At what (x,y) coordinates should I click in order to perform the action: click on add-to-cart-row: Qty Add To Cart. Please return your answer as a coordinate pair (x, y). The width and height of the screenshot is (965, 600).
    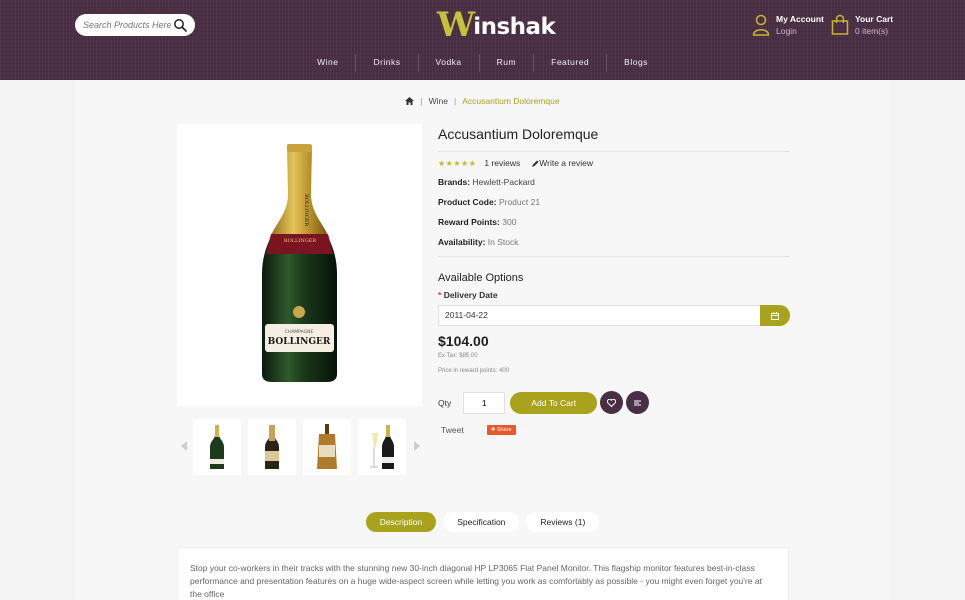
    Looking at the image, I should click on (614, 402).